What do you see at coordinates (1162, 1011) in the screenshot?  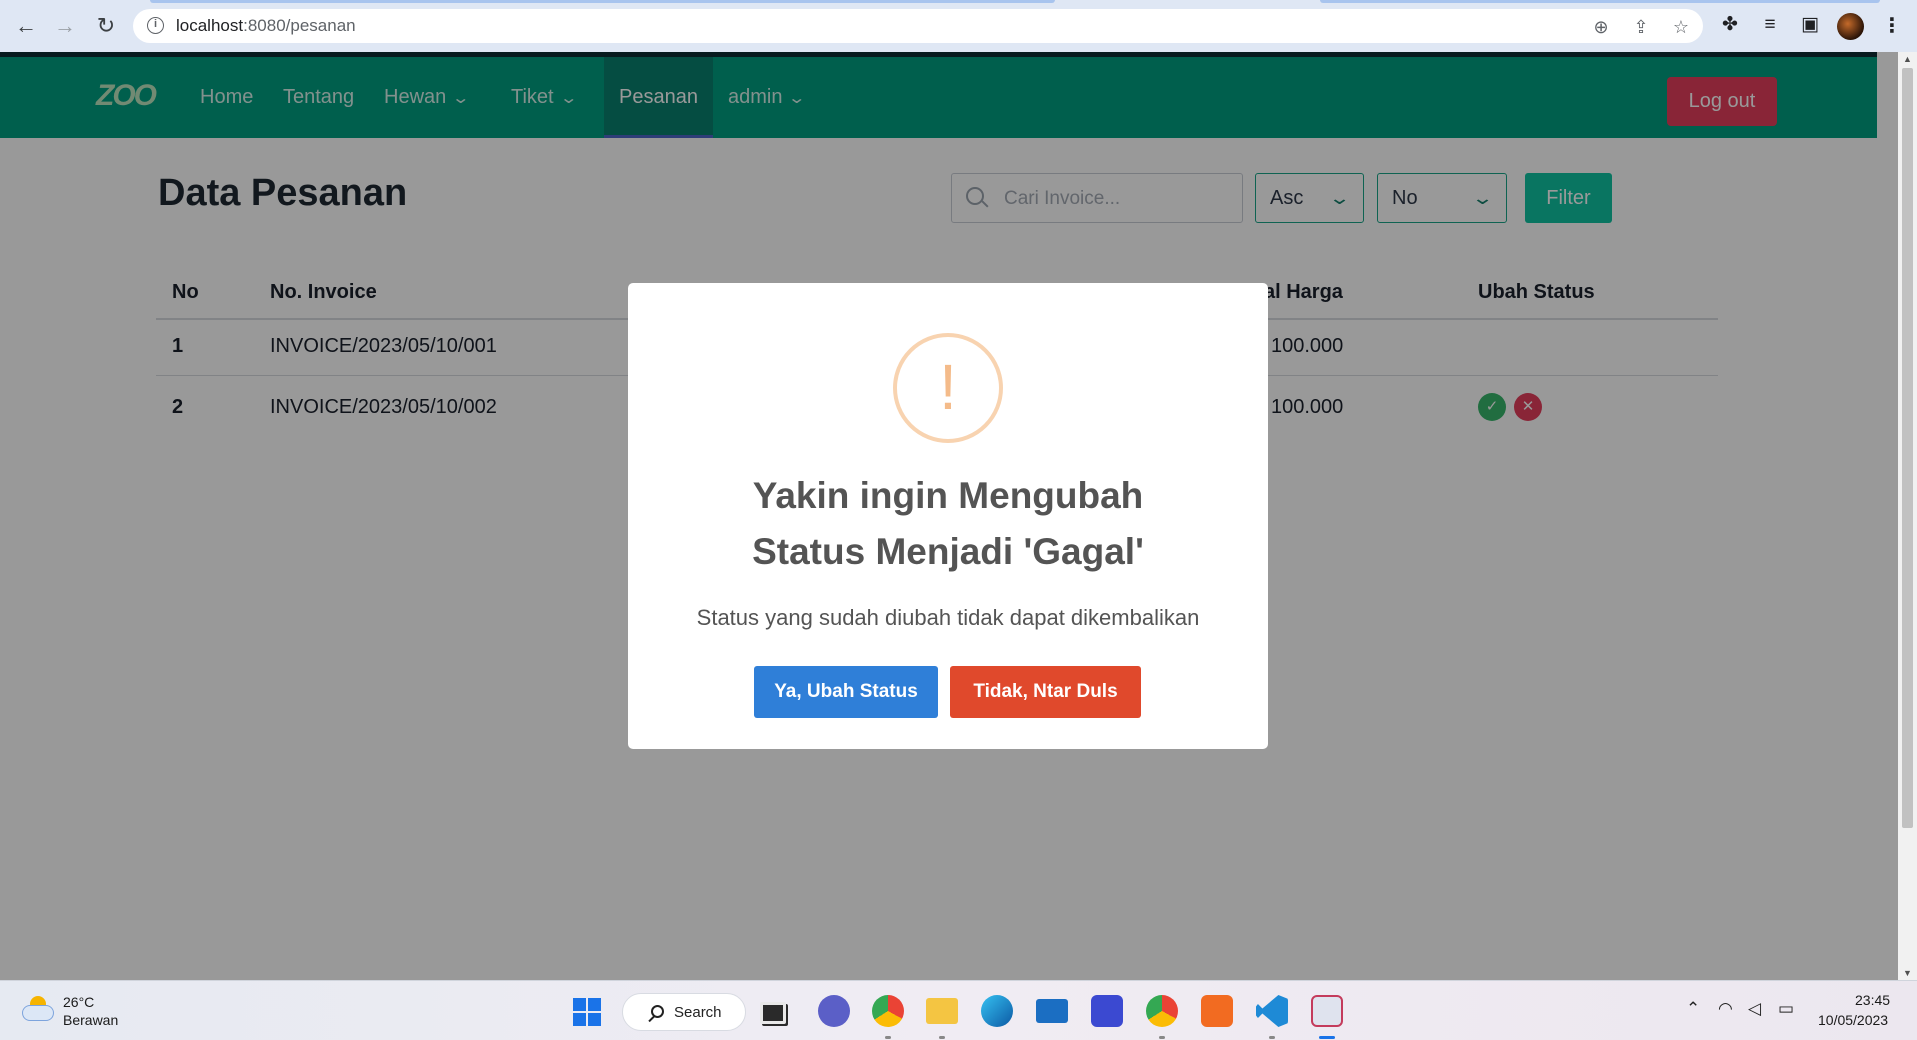 I see `chrome-profile-icon` at bounding box center [1162, 1011].